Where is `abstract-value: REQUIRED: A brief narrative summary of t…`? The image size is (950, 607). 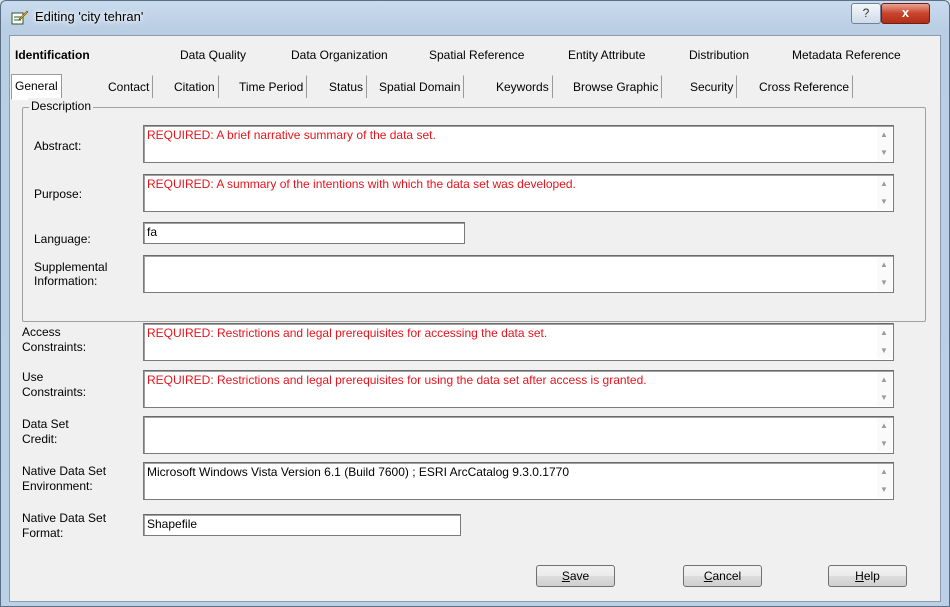 abstract-value: REQUIRED: A brief narrative summary of t… is located at coordinates (291, 135).